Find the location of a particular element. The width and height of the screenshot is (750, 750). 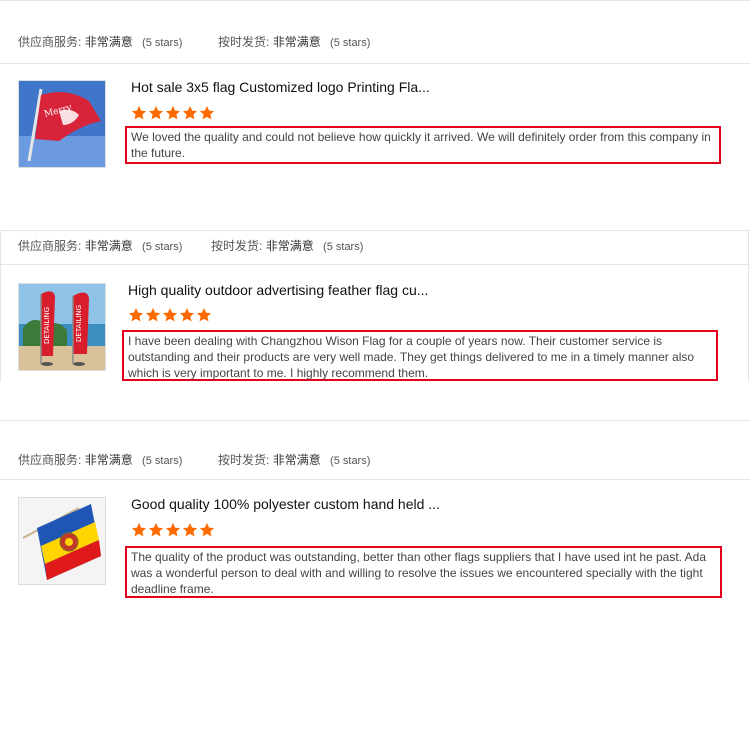

feather-flag-image: DETAILING DETAILING is located at coordinates (62, 327).